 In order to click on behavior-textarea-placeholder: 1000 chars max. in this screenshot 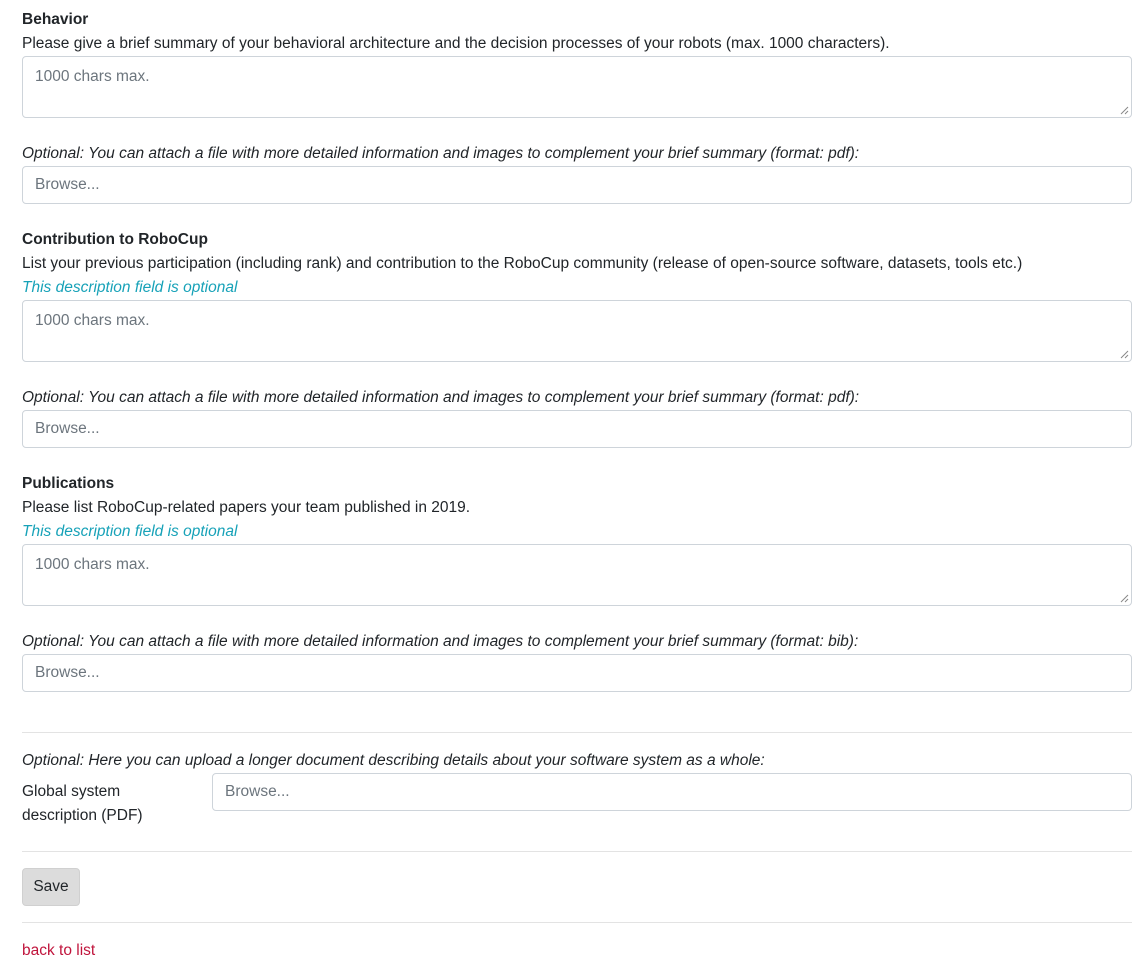, I will do `click(92, 76)`.